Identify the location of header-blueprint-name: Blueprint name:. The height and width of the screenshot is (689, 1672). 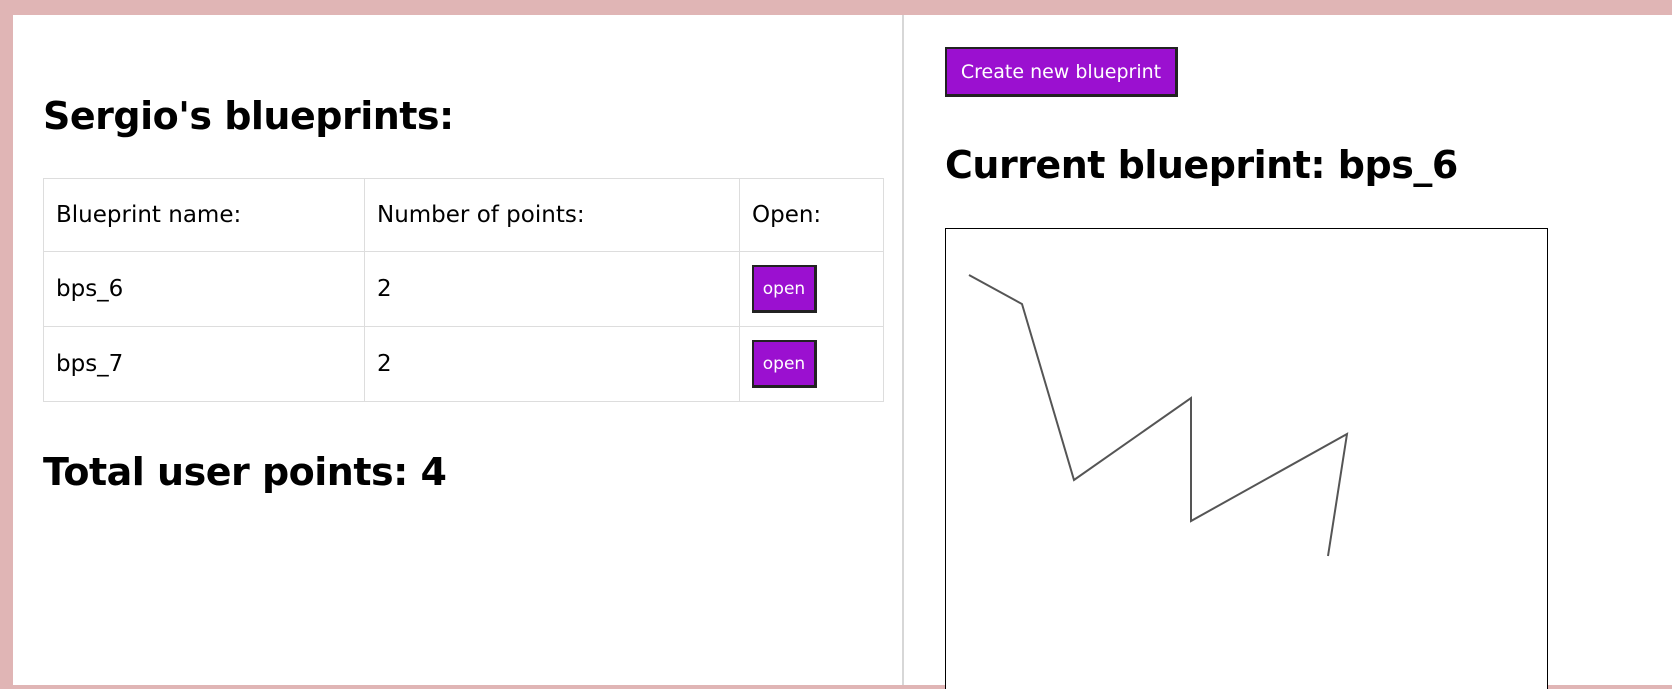
(204, 215).